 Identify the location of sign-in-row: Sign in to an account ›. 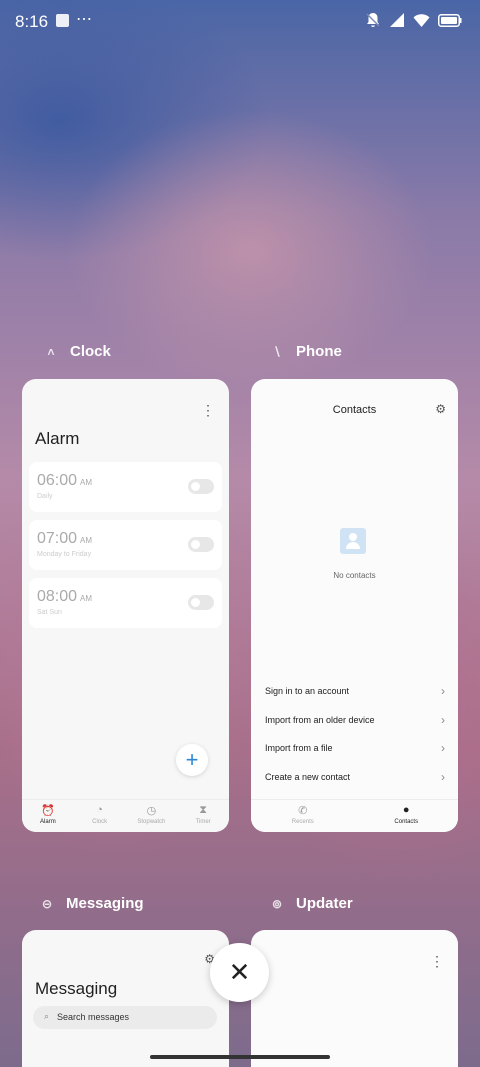
(355, 695).